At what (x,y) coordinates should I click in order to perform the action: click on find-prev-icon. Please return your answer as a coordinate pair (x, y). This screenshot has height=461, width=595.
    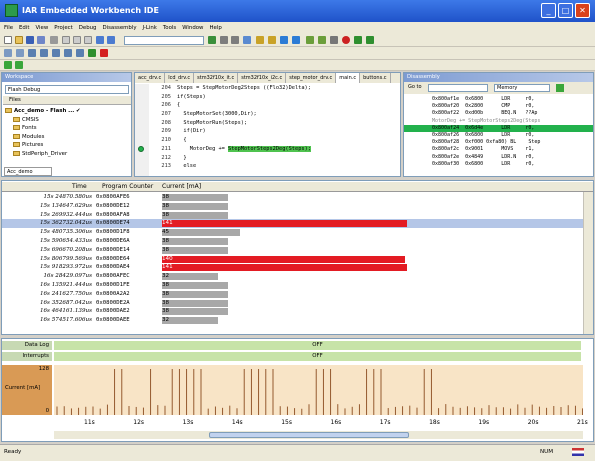
    Looking at the image, I should click on (235, 40).